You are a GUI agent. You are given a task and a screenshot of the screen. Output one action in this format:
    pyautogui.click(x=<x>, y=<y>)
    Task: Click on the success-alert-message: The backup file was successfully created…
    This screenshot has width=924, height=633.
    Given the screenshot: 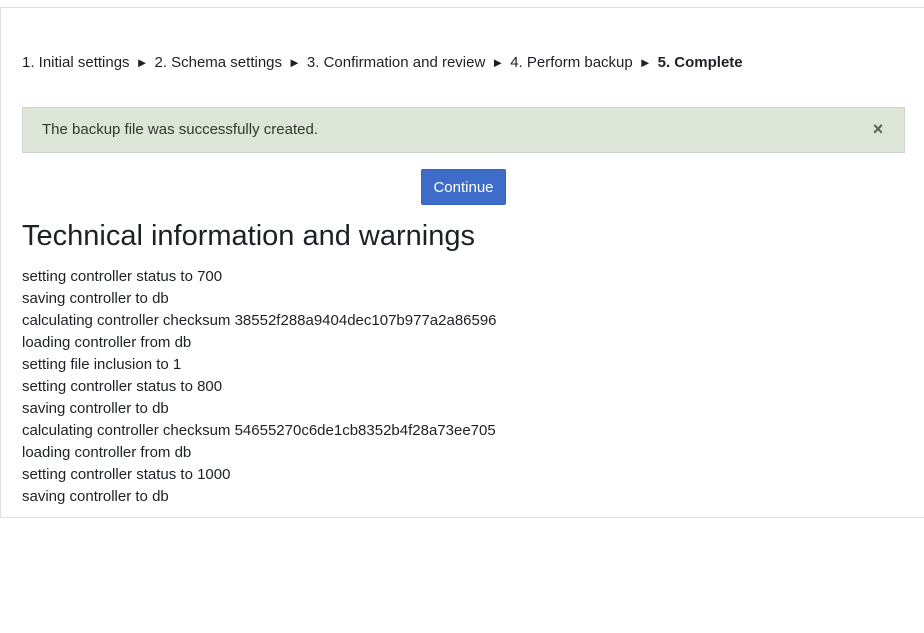 What is the action you would take?
    pyautogui.click(x=180, y=129)
    